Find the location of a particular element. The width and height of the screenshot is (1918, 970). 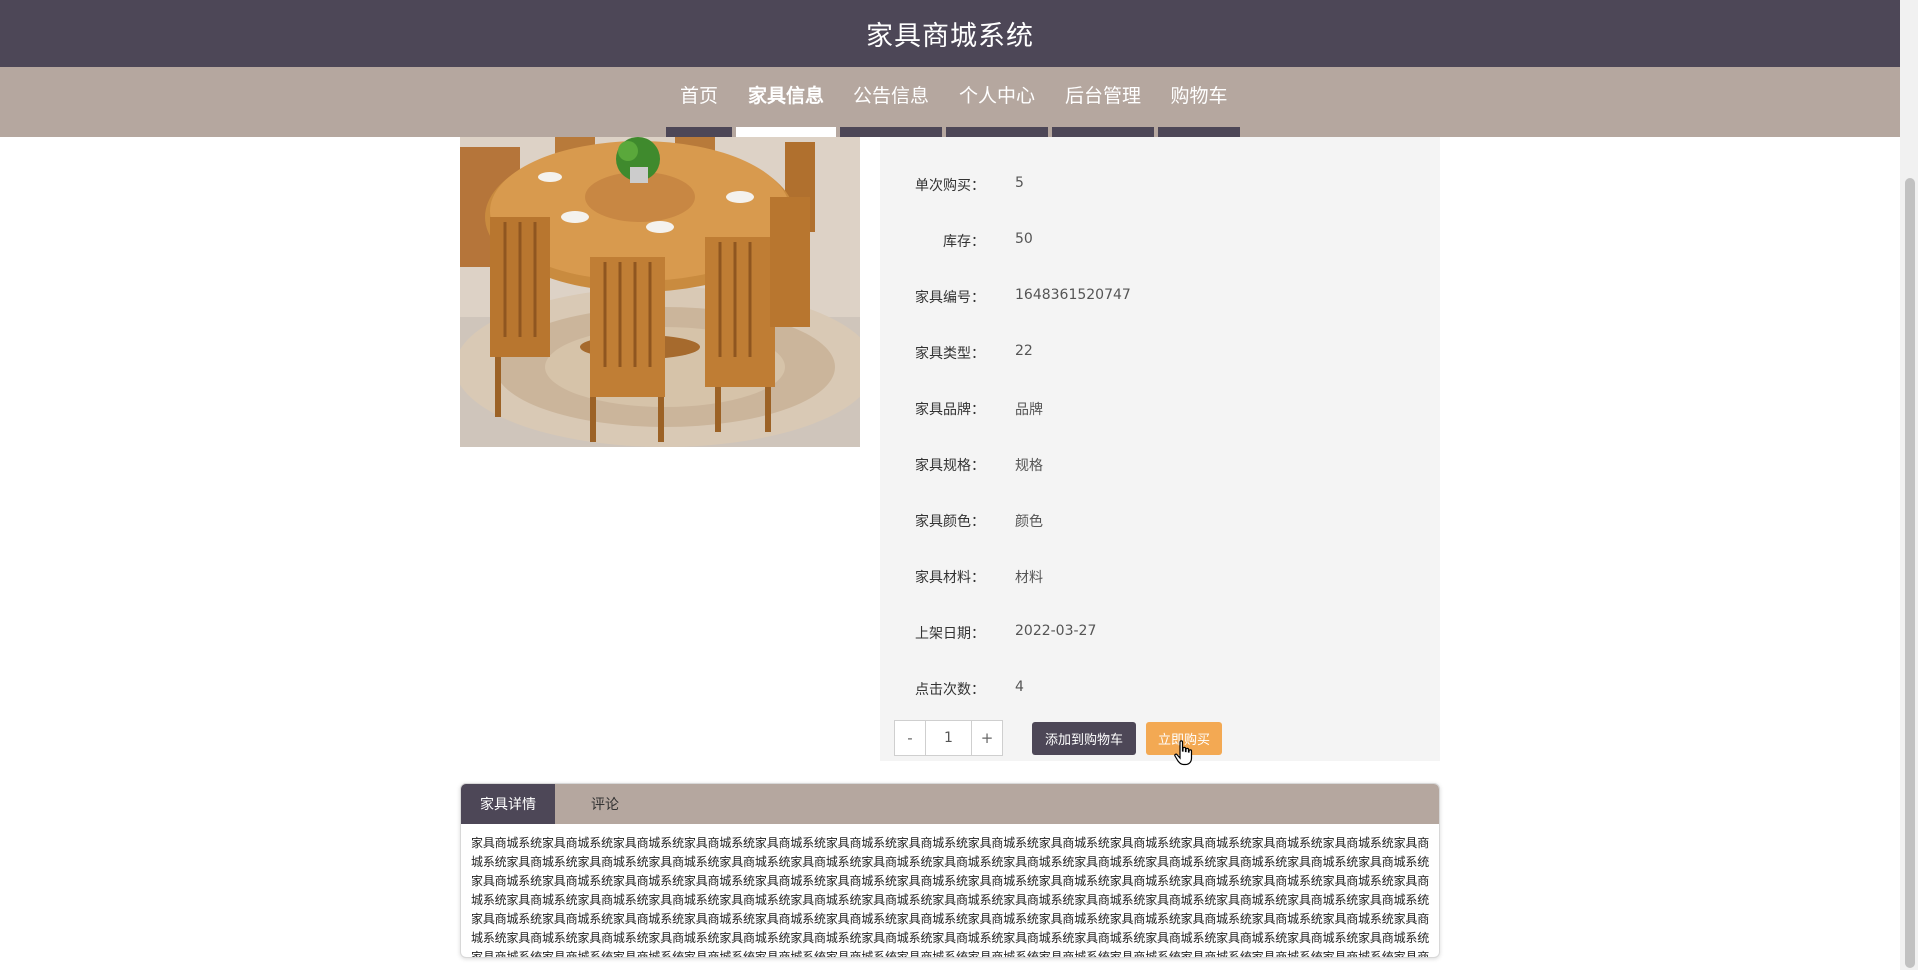

quantity-input: 1 is located at coordinates (948, 738).